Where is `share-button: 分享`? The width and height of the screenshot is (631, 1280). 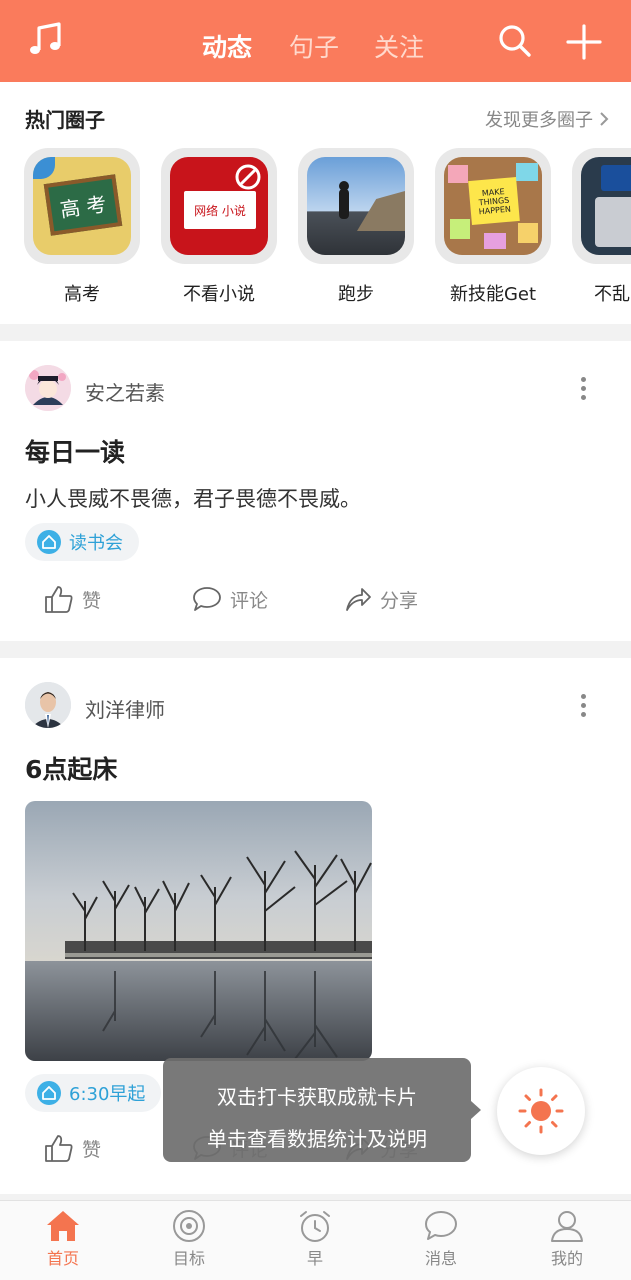 share-button: 分享 is located at coordinates (381, 599).